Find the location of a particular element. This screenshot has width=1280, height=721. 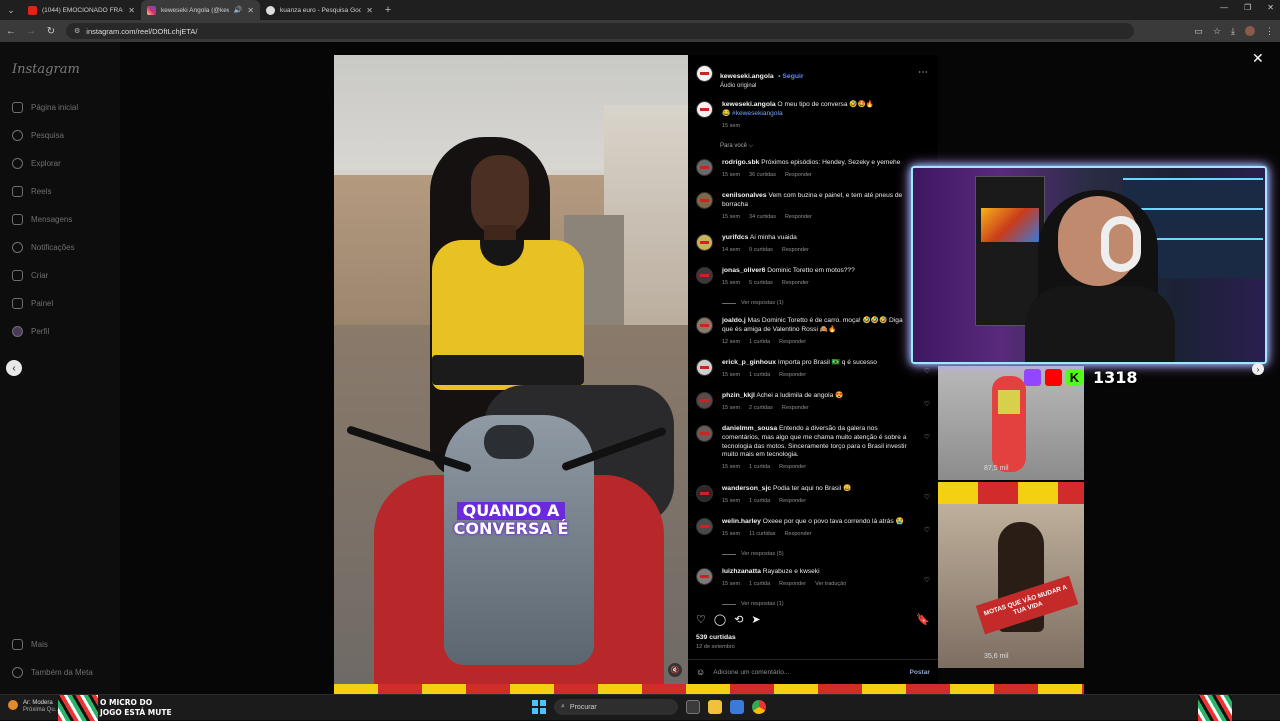

likes-count: 539 curtidas is located at coordinates (716, 637).